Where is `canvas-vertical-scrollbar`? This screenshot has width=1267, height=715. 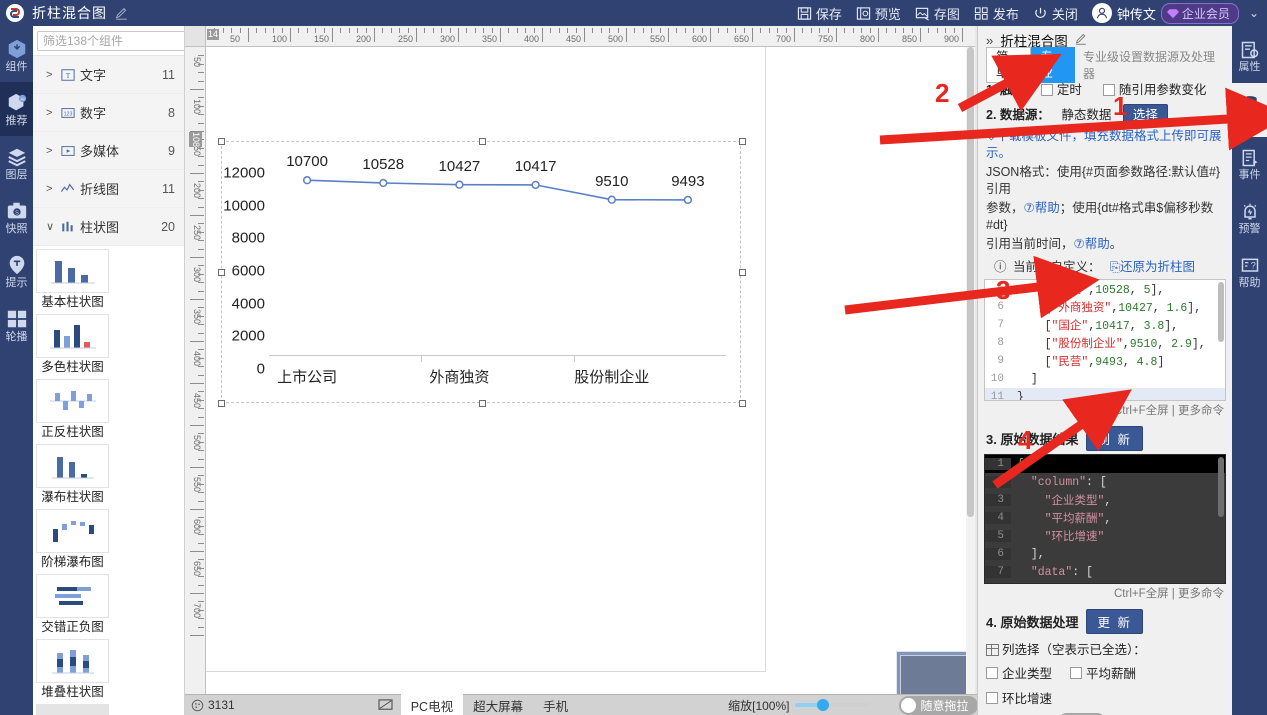
canvas-vertical-scrollbar is located at coordinates (970, 370).